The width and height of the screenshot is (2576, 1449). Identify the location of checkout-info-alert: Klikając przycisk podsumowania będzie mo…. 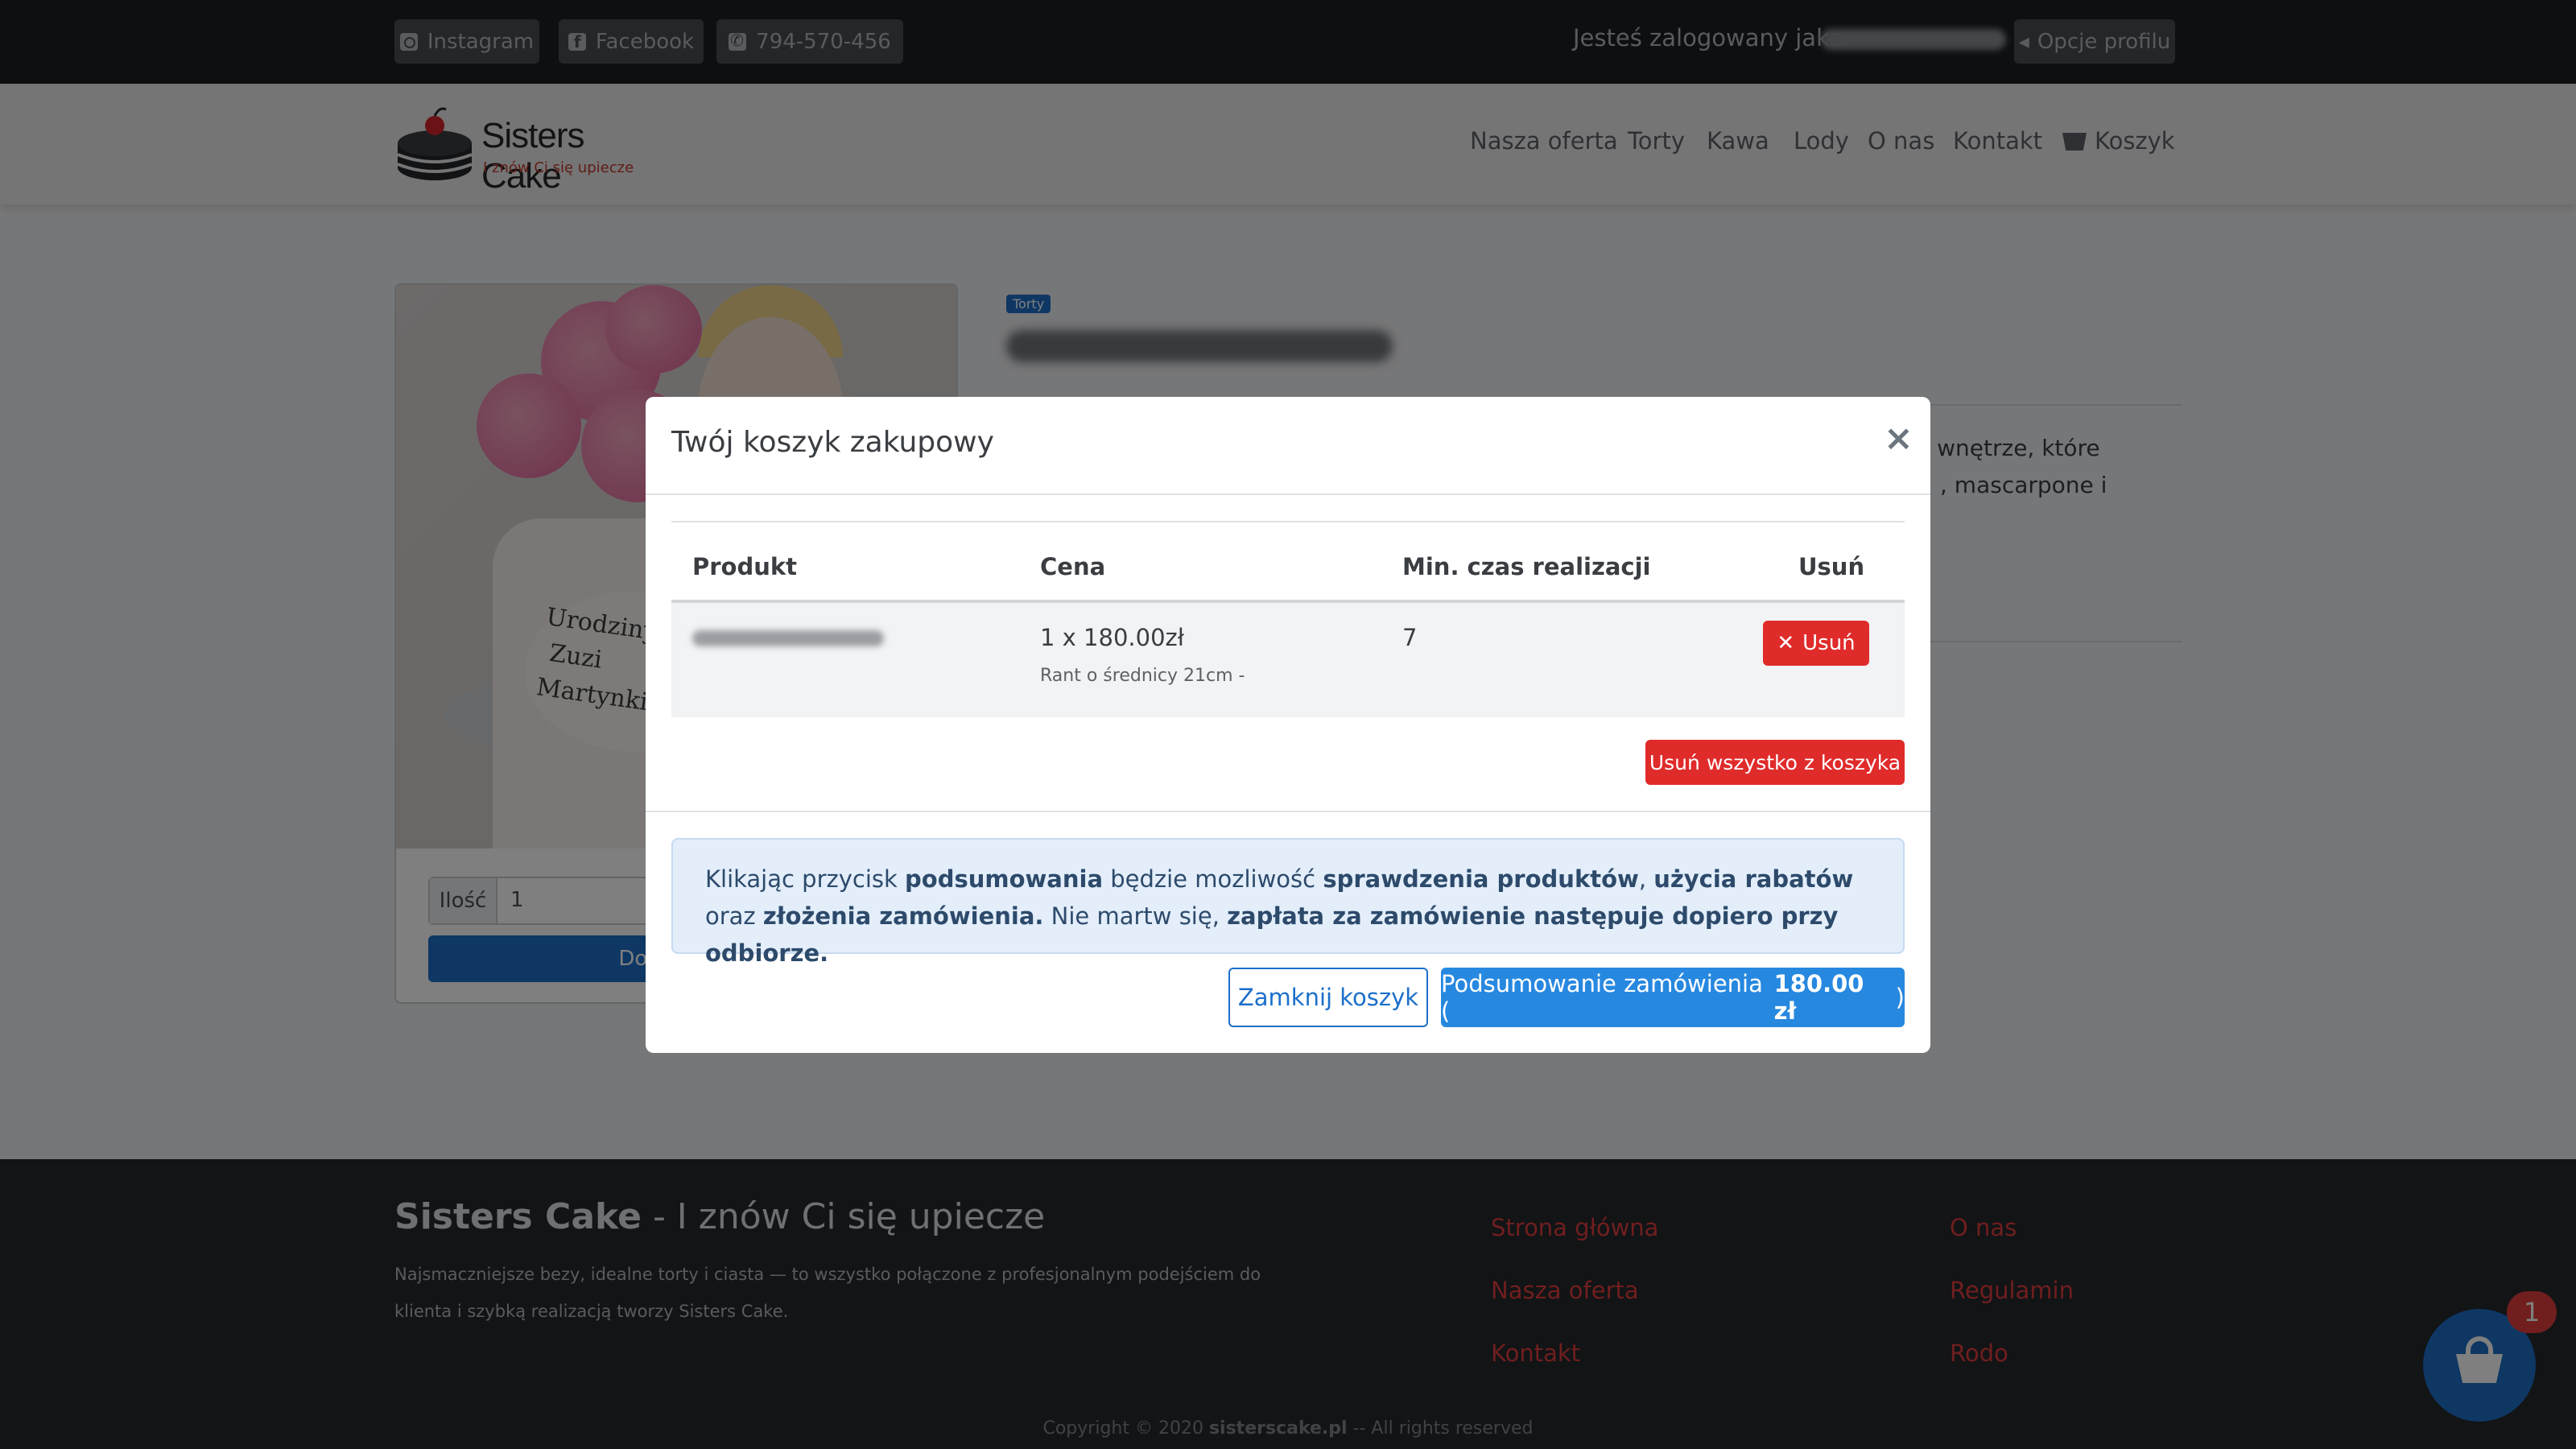
(1288, 902).